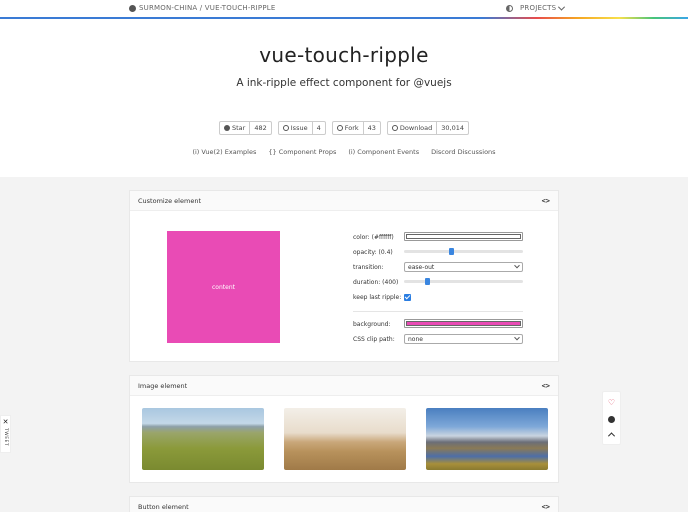  I want to click on floating-actions: ♡, so click(611, 418).